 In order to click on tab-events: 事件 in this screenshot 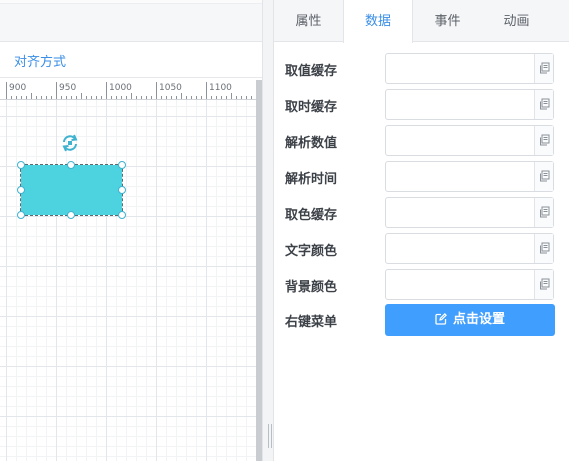, I will do `click(447, 21)`.